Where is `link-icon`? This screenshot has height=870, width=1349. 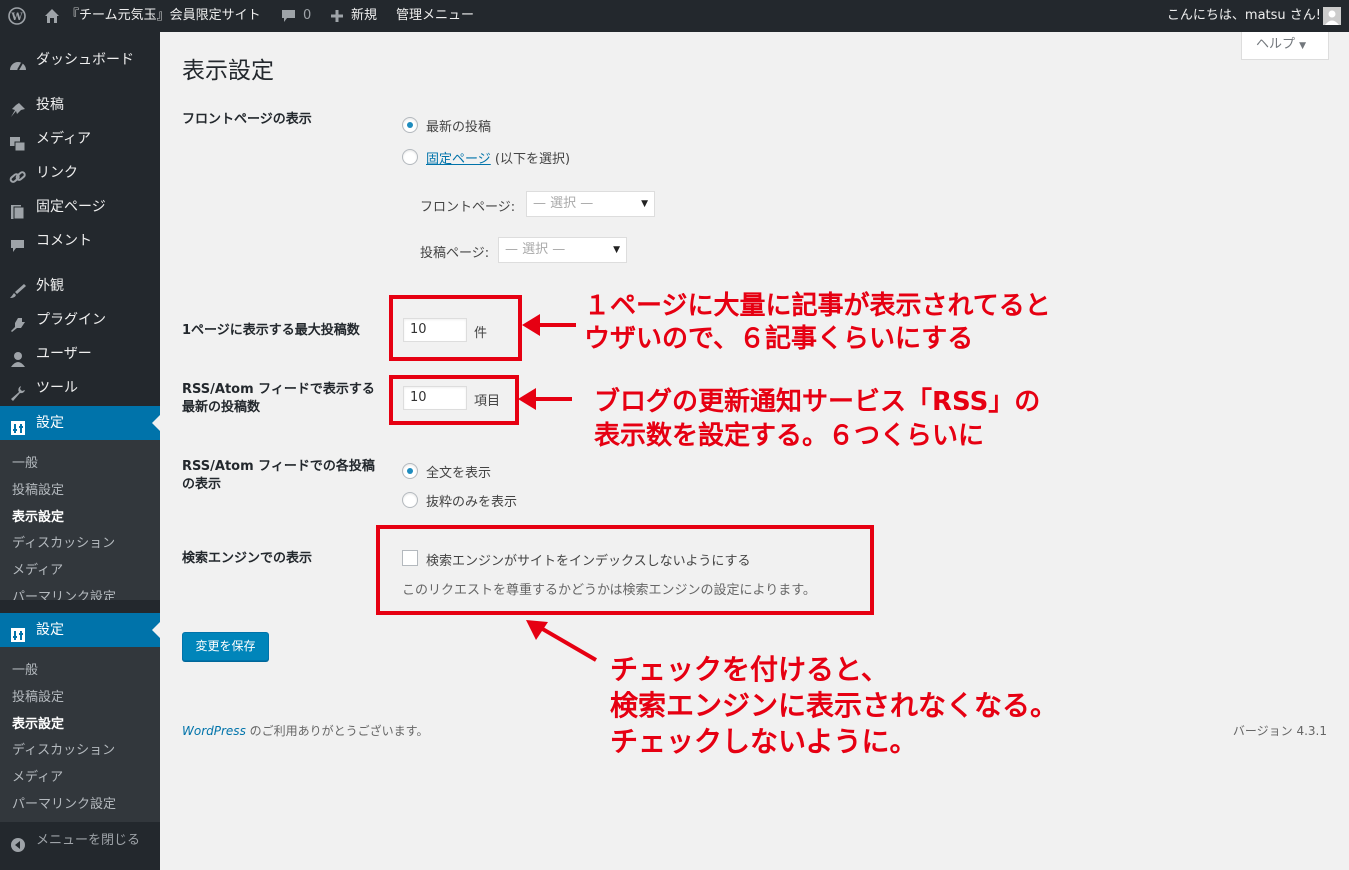
link-icon is located at coordinates (18, 174).